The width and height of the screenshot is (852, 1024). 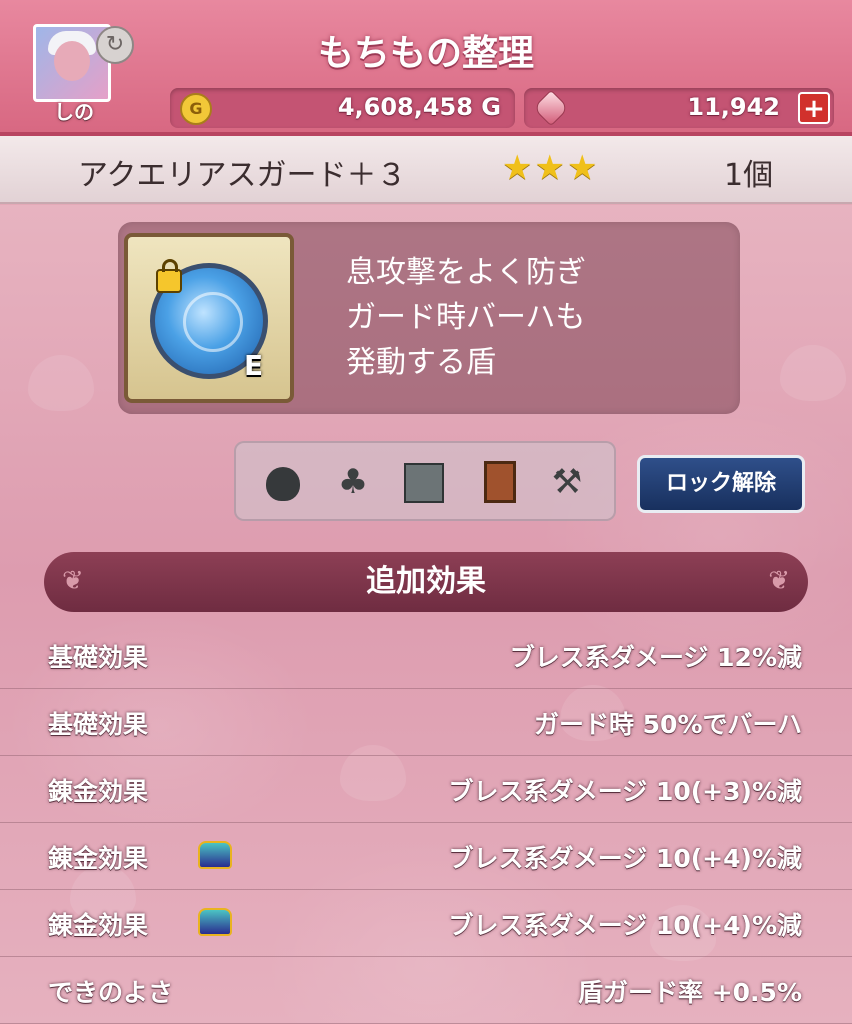 I want to click on storage-icon, so click(x=423, y=482).